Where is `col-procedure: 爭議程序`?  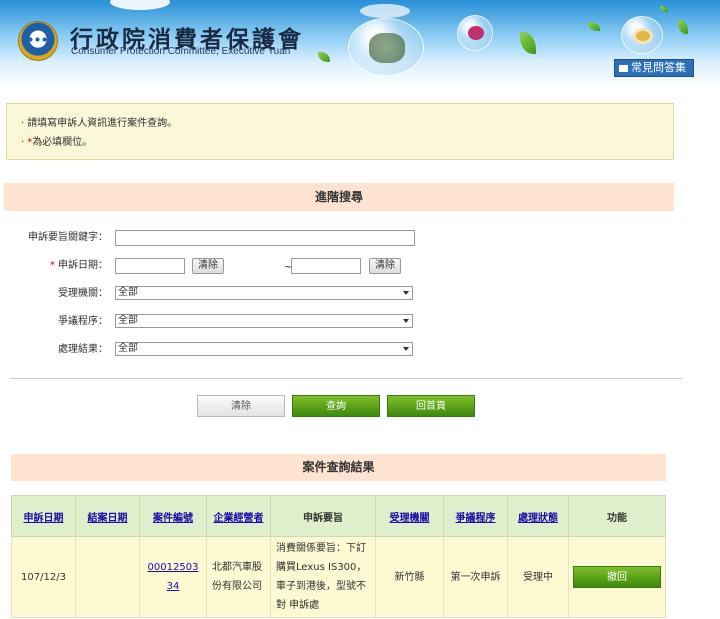
col-procedure: 爭議程序 is located at coordinates (475, 516).